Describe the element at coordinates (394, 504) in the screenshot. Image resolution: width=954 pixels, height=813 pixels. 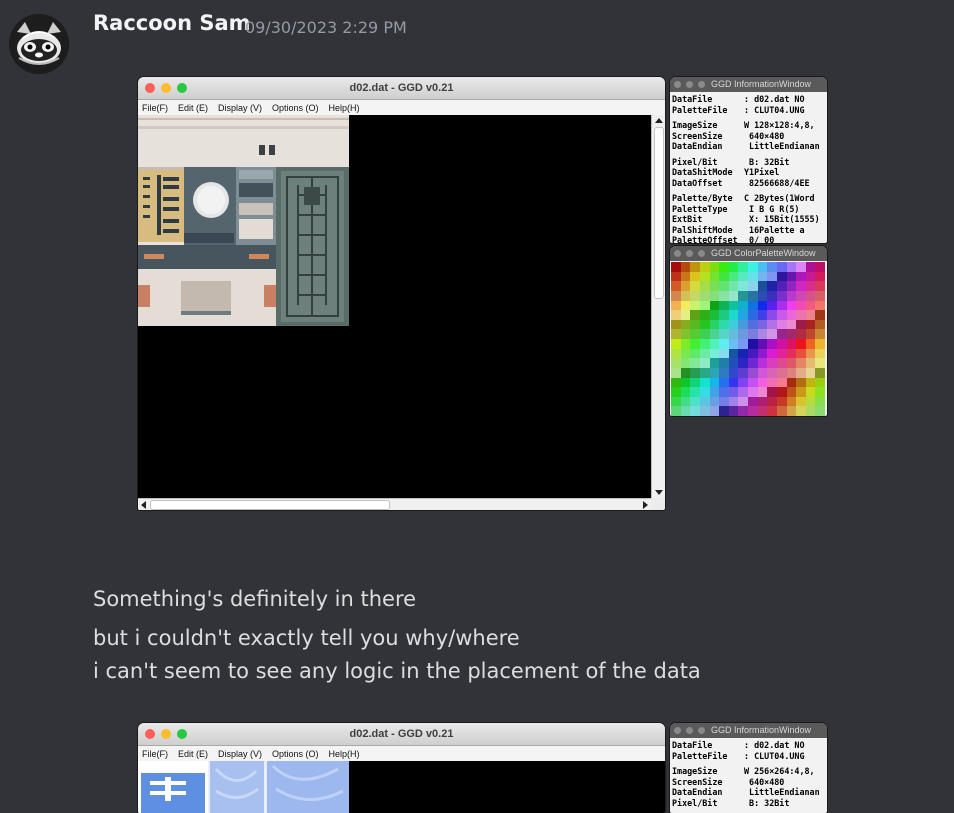
I see `horizontal-scrollbar` at that location.